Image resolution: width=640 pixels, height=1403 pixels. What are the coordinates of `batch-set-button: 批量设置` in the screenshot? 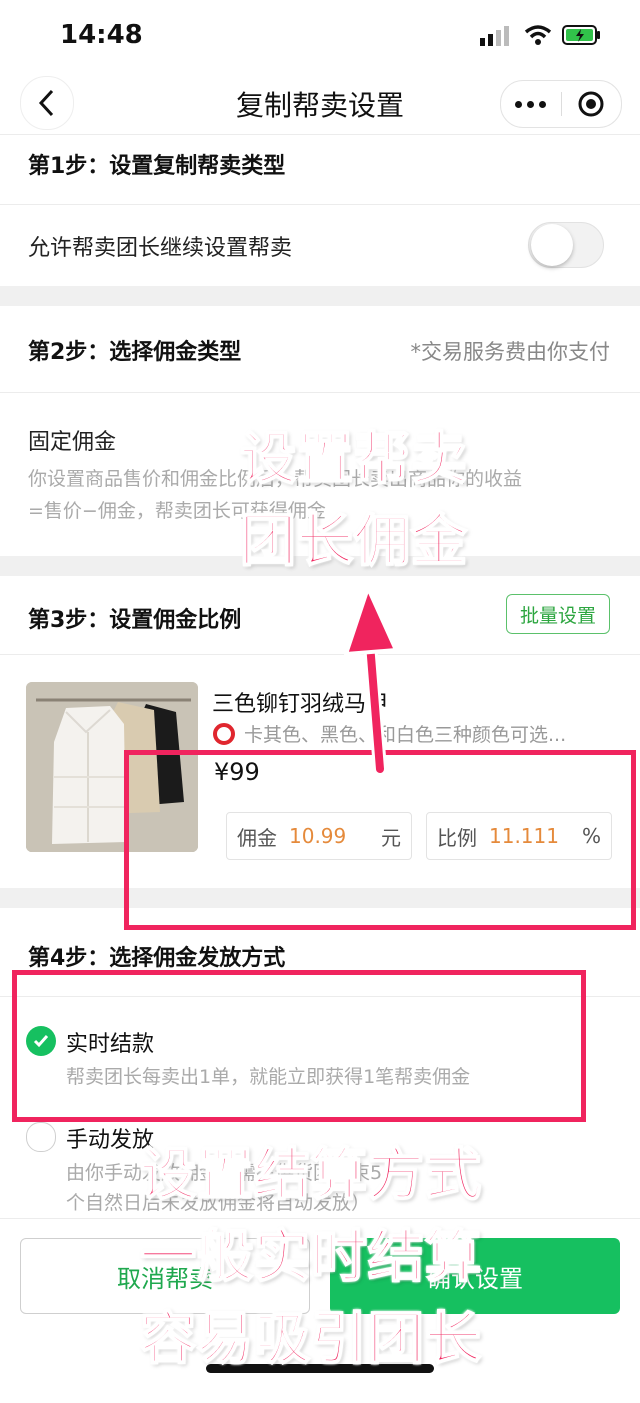 It's located at (558, 614).